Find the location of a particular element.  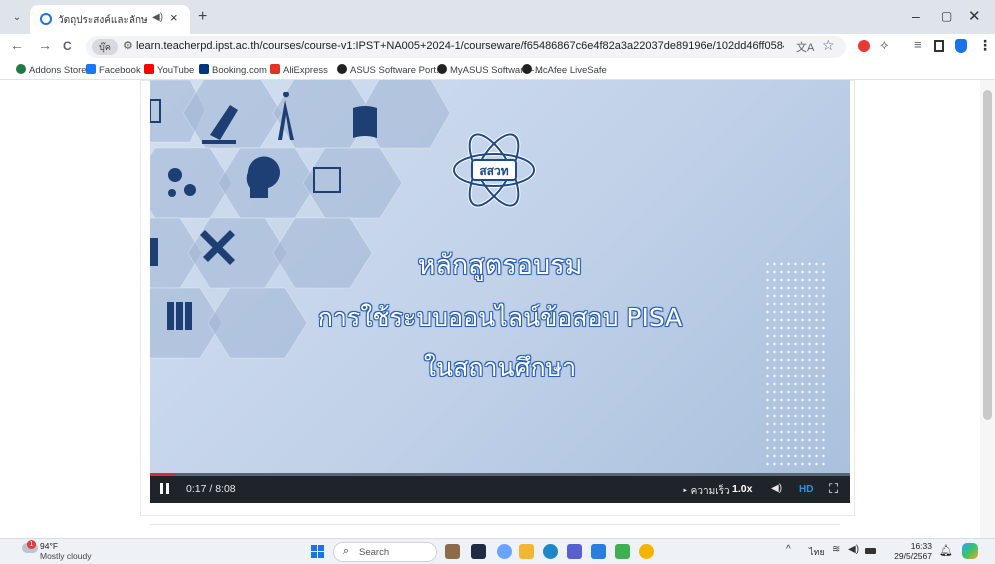

bookmark-aliexpress: AliExpress is located at coordinates (299, 70).